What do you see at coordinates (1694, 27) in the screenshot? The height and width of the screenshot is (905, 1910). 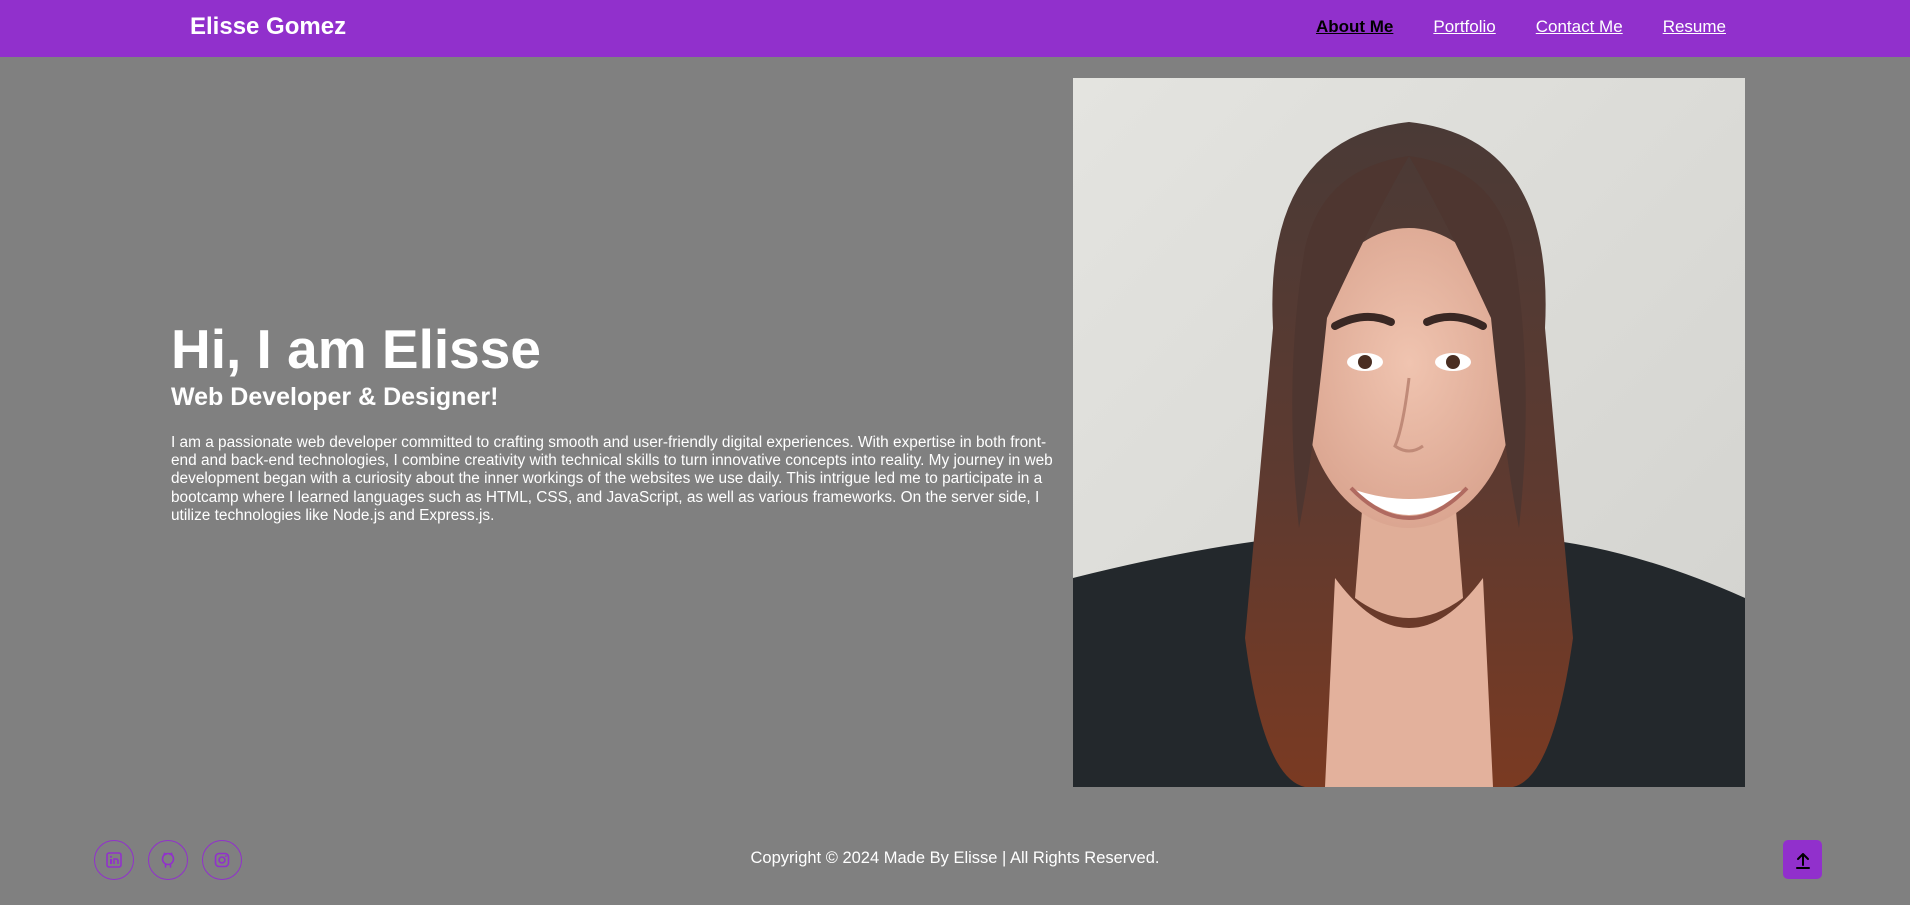 I see `nav-resume: Resume` at bounding box center [1694, 27].